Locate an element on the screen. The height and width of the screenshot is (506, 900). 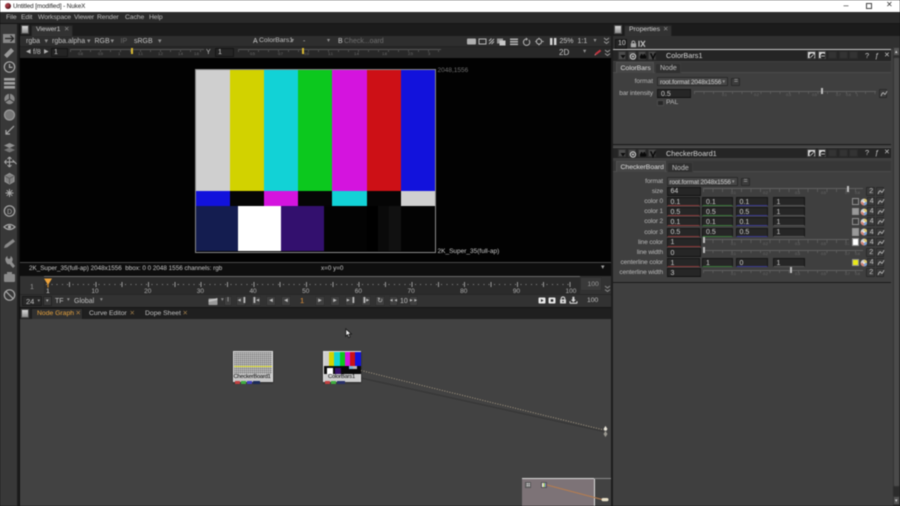
svg-text: D is located at coordinates (9, 212).